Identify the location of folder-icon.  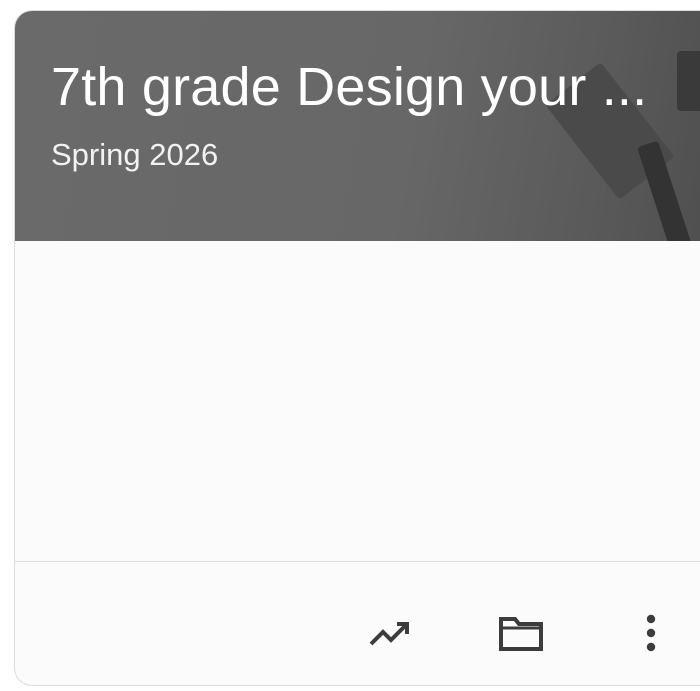
(521, 634).